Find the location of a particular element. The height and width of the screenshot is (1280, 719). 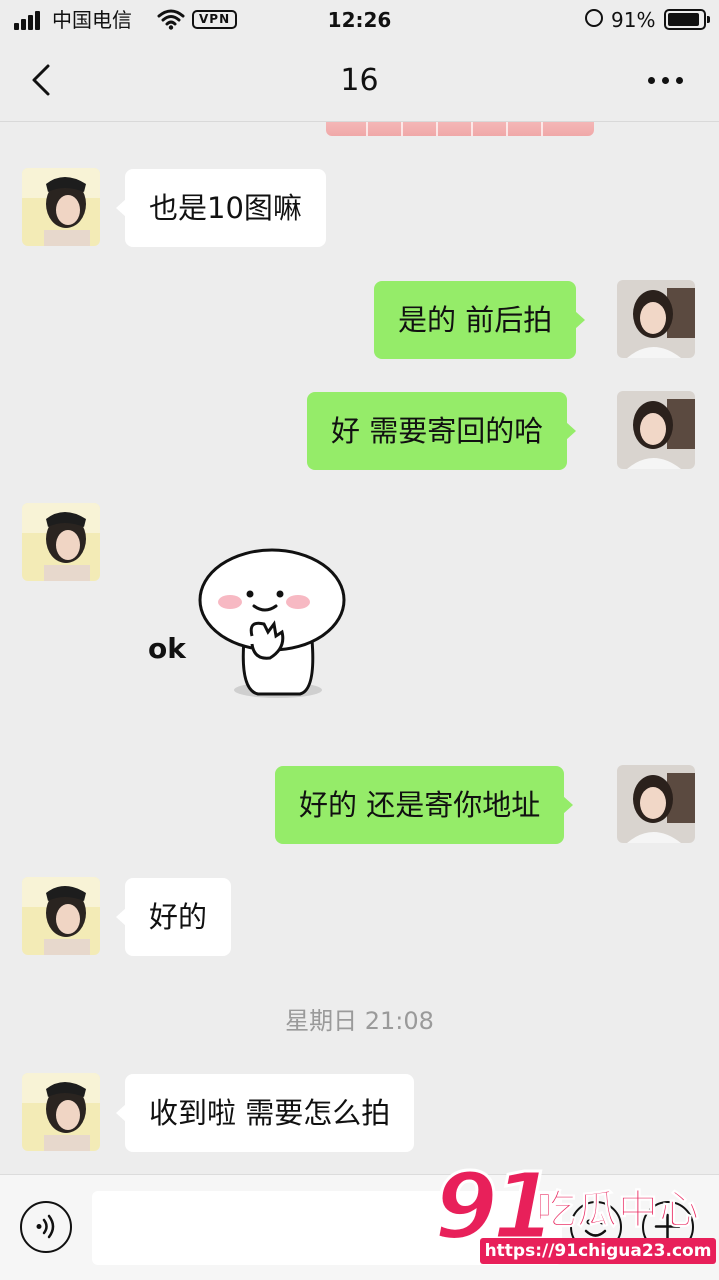

watermark-logo: 91 吃瓜中心 https://91chigua23.com is located at coordinates (574, 1214).